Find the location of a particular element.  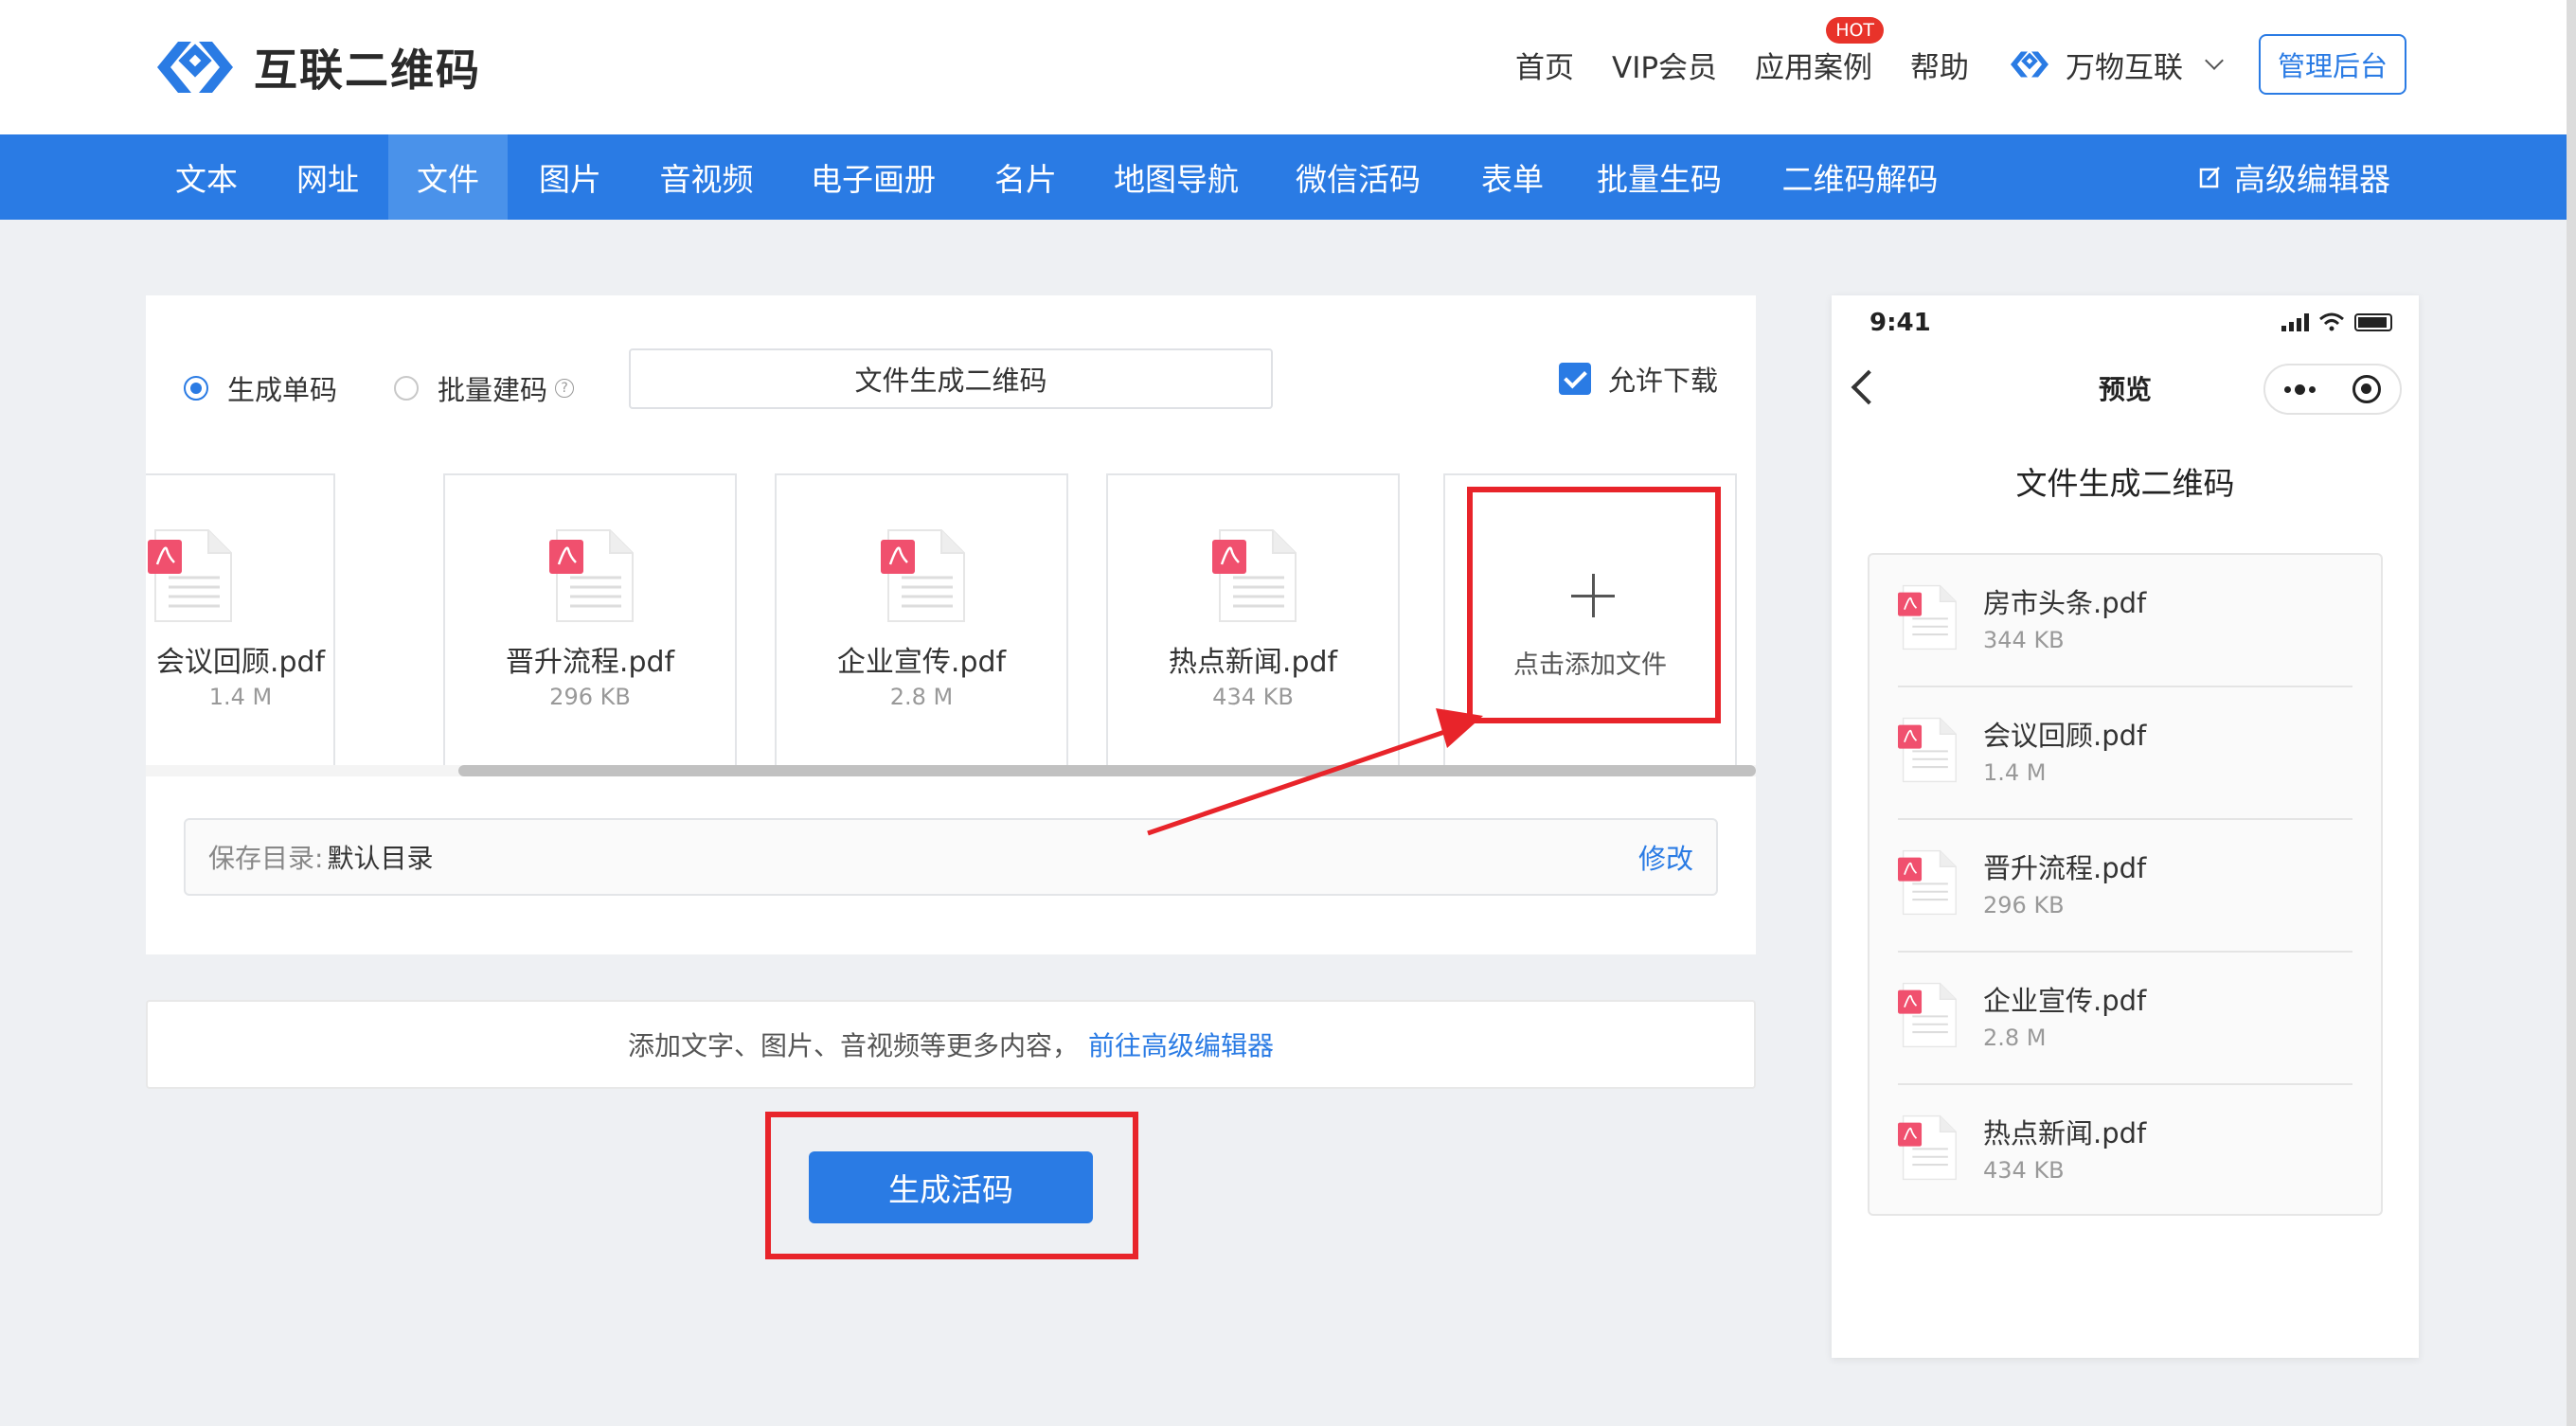

help-icon: ? is located at coordinates (565, 388).